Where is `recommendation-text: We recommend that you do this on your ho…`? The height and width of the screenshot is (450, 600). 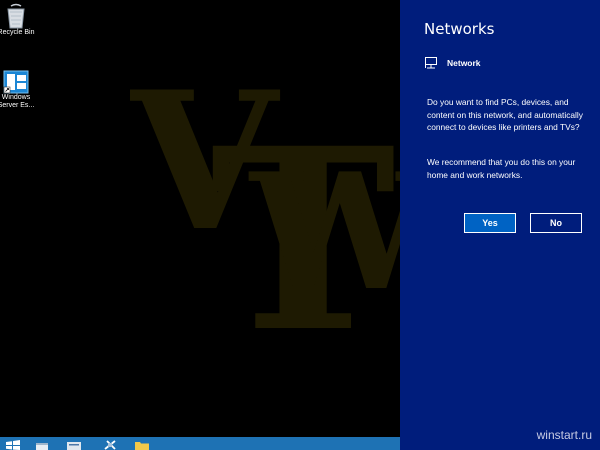
recommendation-text: We recommend that you do this on your ho… is located at coordinates (501, 168).